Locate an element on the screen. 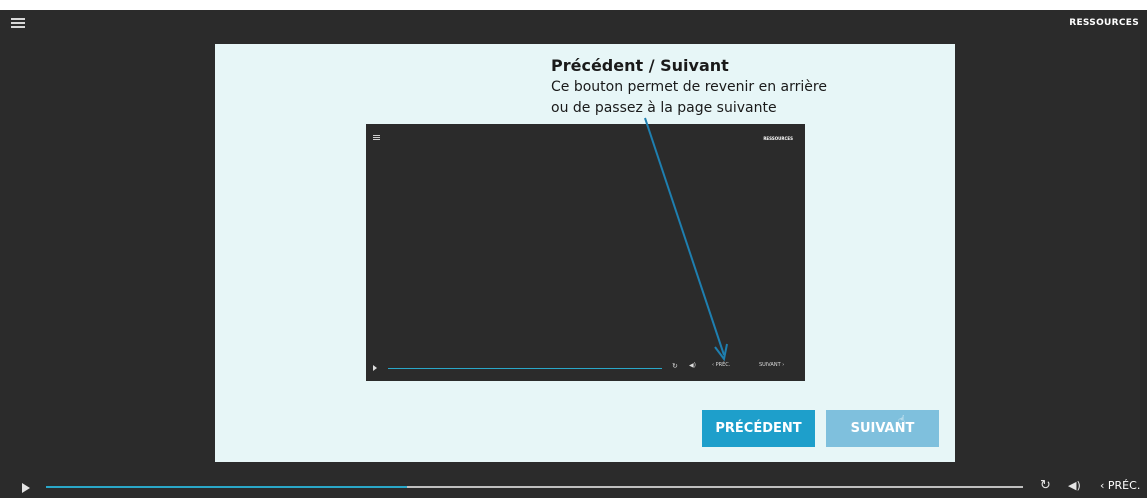 The width and height of the screenshot is (1147, 498). previous-button: PRÉCÉDENT is located at coordinates (758, 428).